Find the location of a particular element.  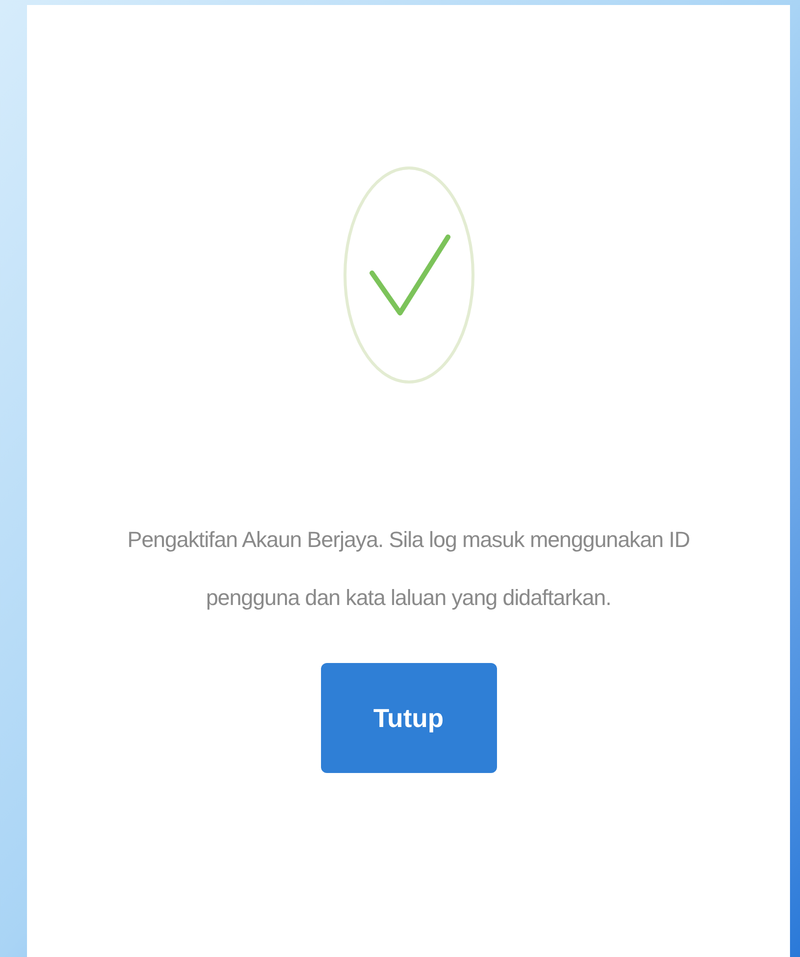

check-circle-icon is located at coordinates (409, 275).